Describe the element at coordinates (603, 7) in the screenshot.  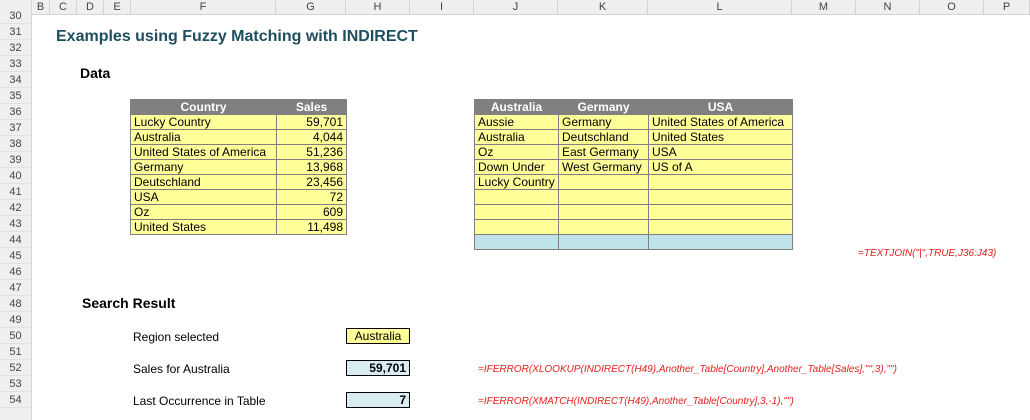
I see `column-header-k: K` at that location.